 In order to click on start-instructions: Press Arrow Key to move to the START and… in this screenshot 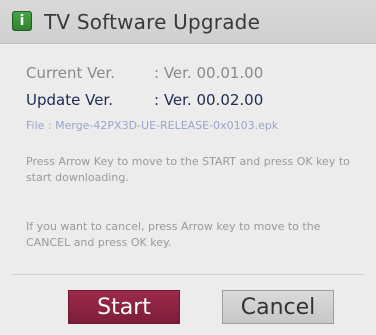, I will do `click(188, 169)`.